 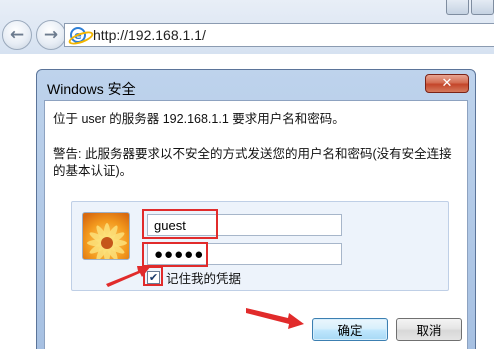 I want to click on back-arrow-icon: ←, so click(x=17, y=34).